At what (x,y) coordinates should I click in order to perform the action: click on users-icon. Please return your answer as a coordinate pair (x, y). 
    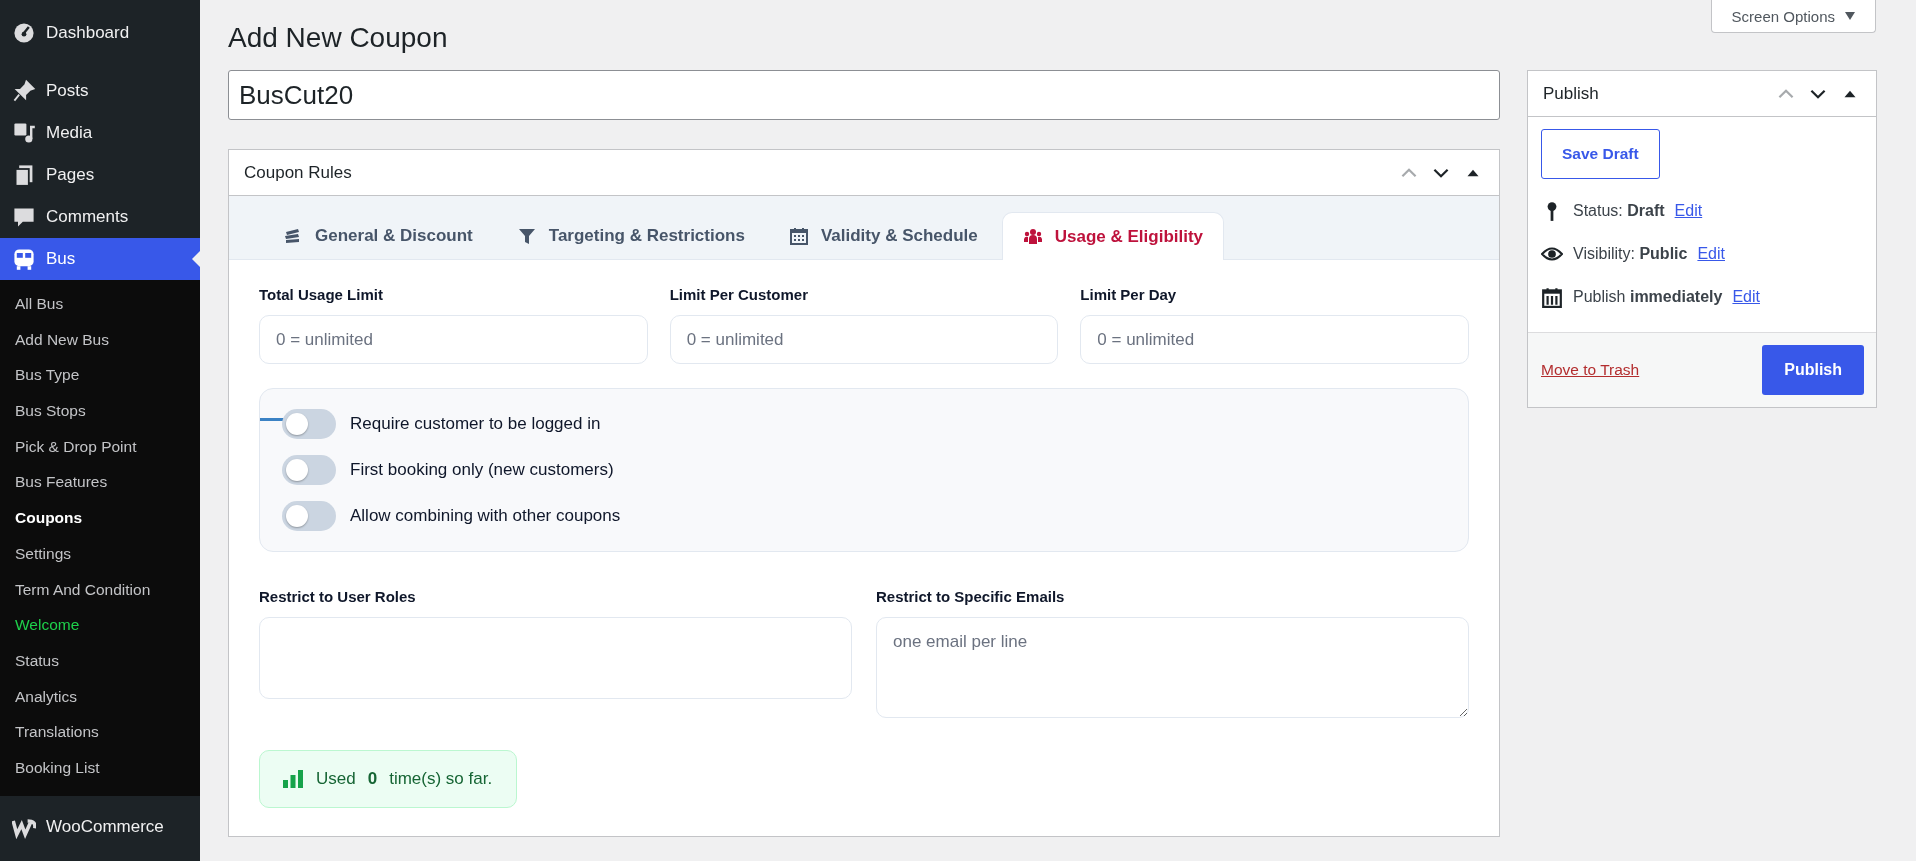
    Looking at the image, I should click on (1032, 236).